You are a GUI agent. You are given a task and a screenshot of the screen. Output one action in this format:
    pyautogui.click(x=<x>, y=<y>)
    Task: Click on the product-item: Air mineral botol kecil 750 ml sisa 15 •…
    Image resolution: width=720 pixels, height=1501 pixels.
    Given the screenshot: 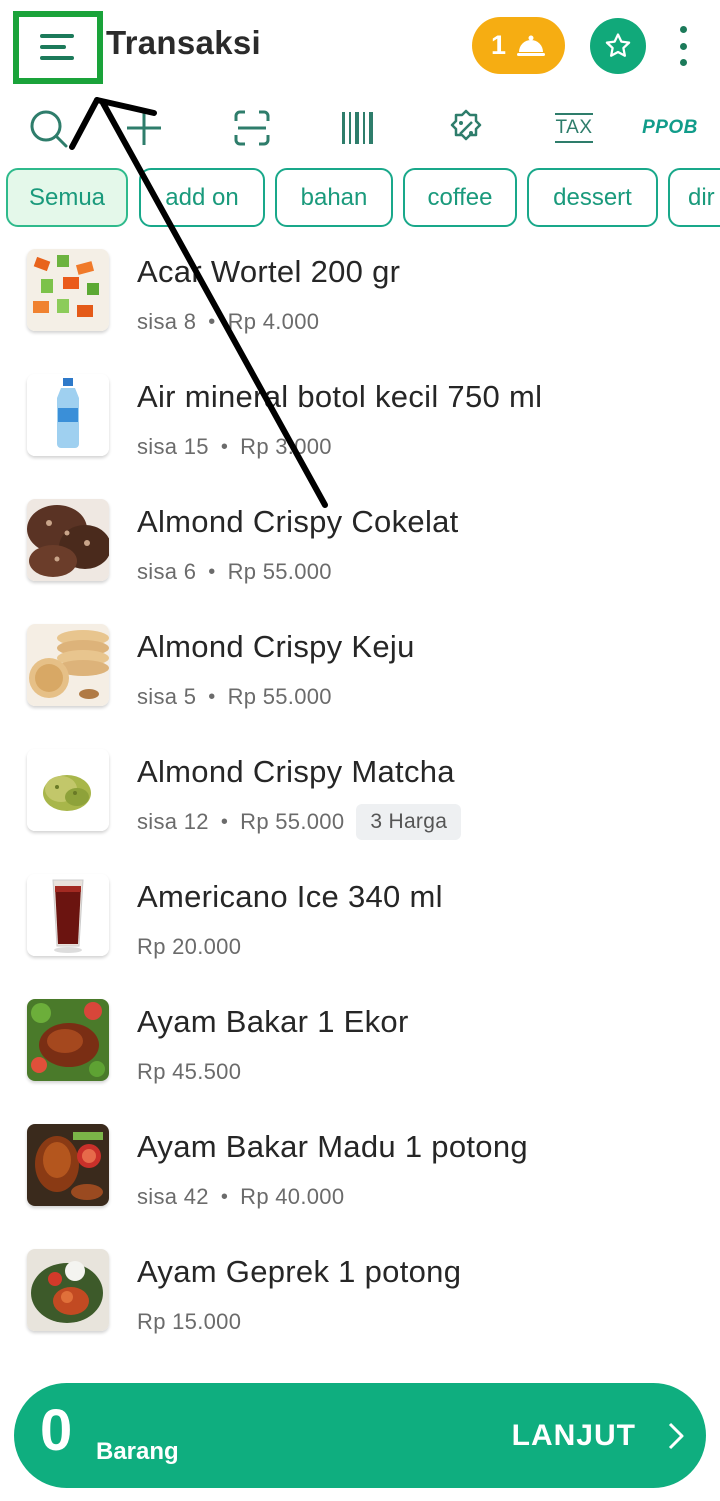 What is the action you would take?
    pyautogui.click(x=360, y=421)
    